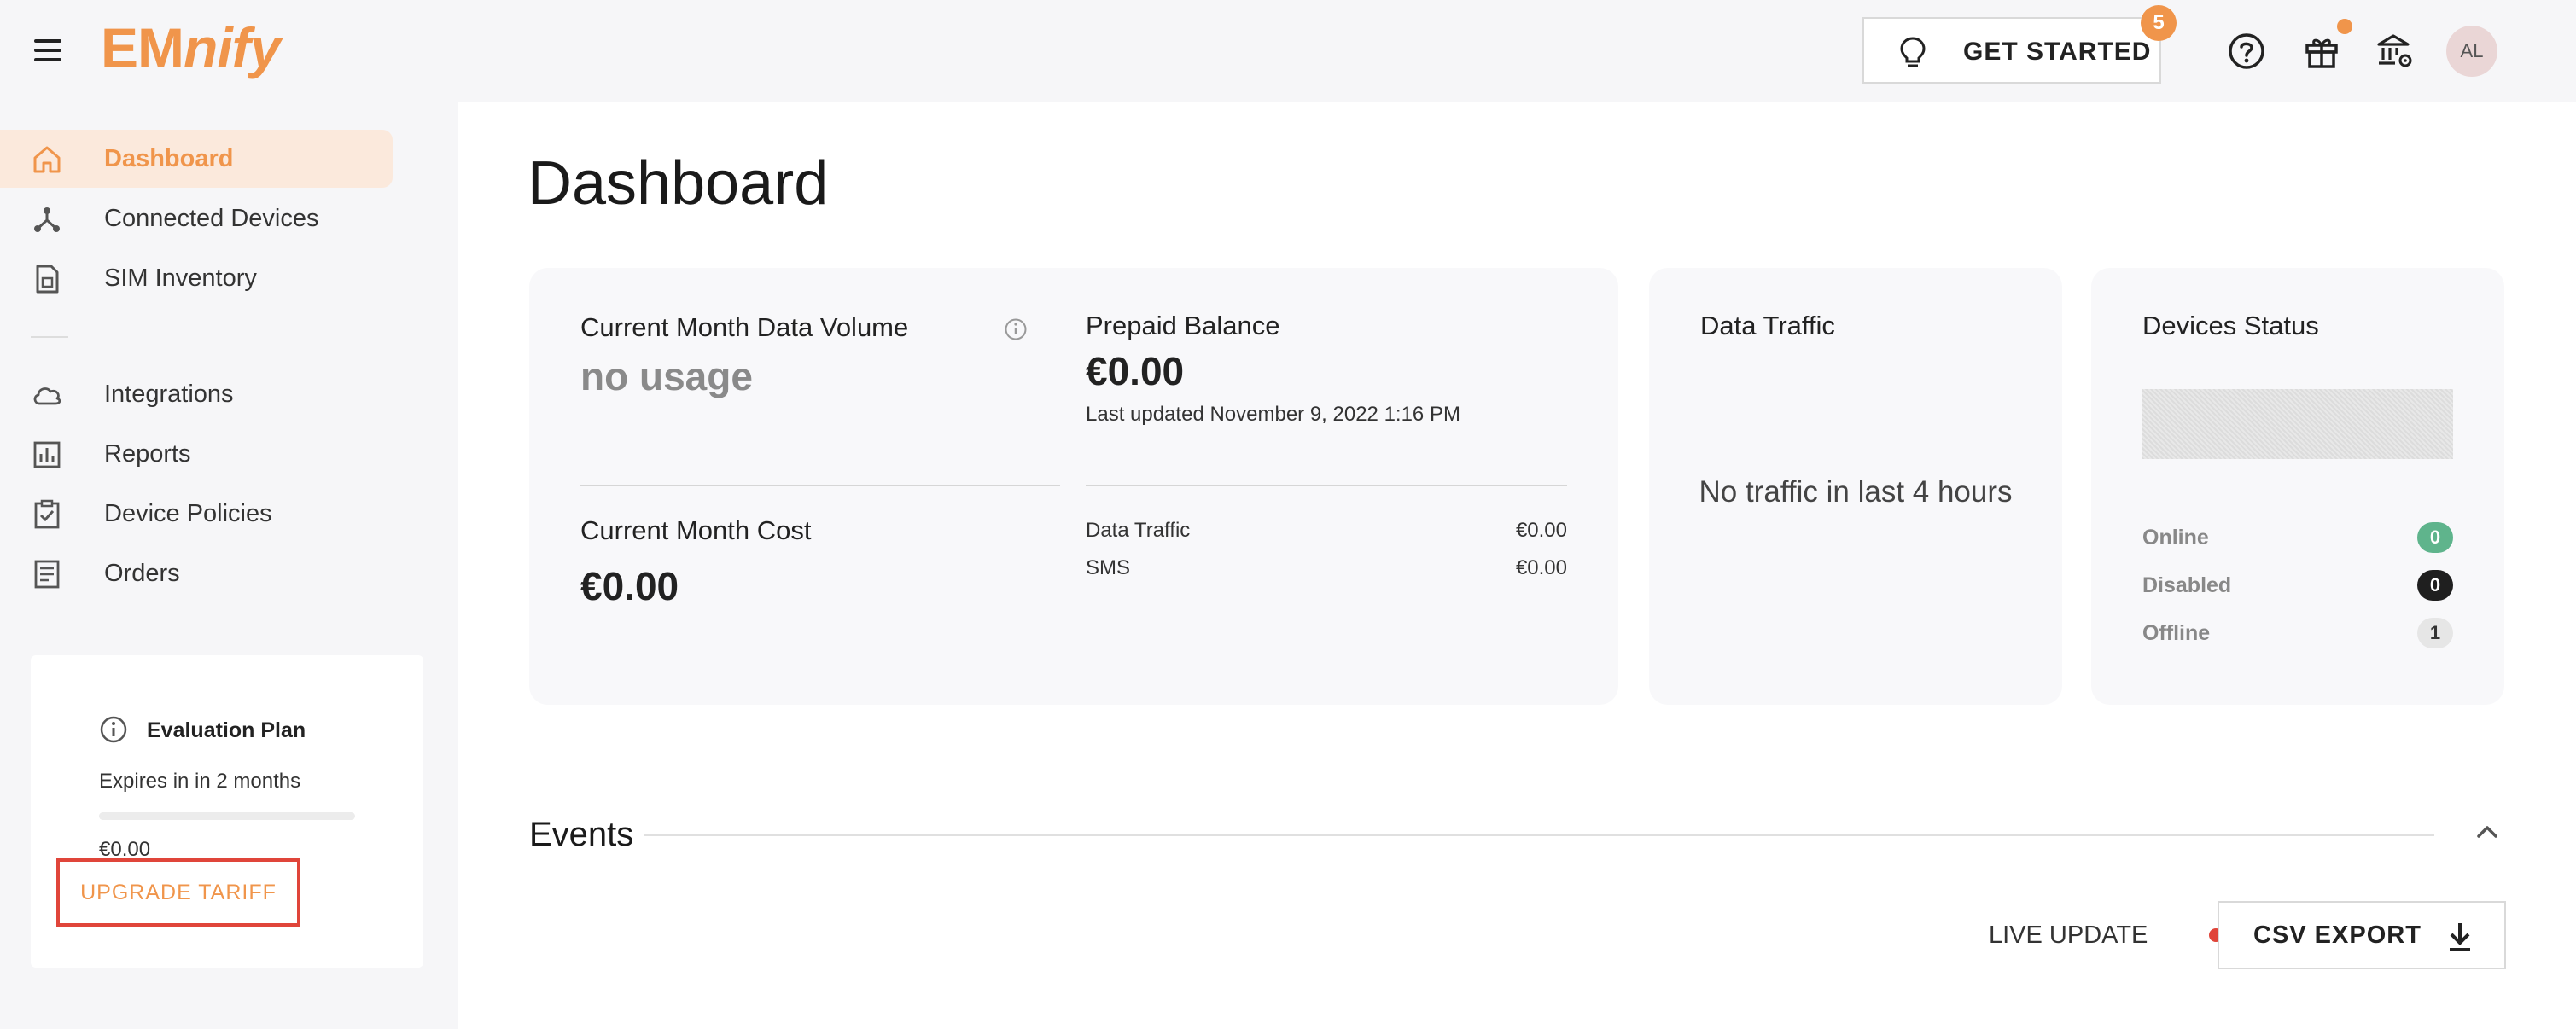  Describe the element at coordinates (1539, 835) in the screenshot. I see `events-divider` at that location.